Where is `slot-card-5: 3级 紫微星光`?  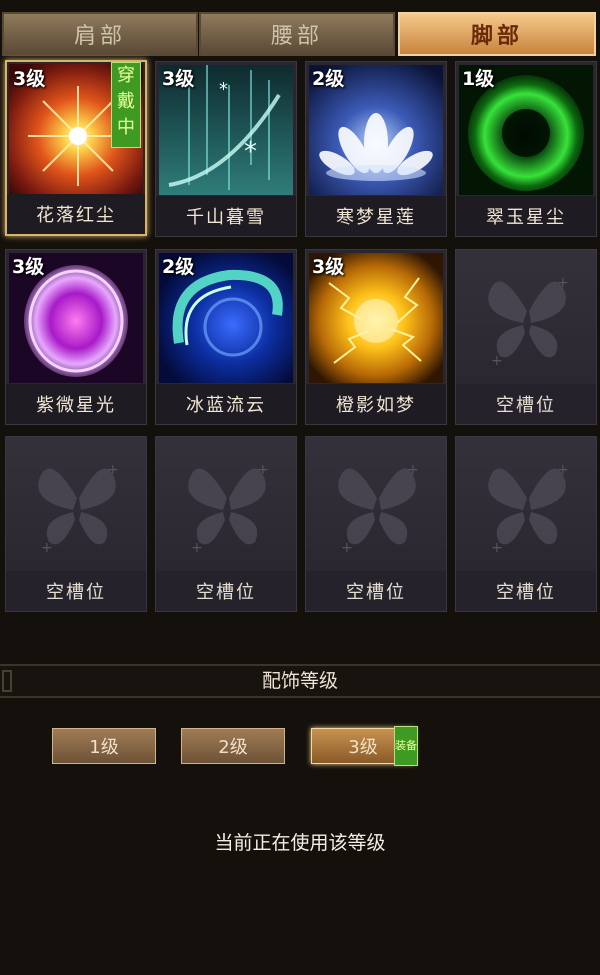
slot-card-5: 3级 紫微星光 is located at coordinates (76, 337).